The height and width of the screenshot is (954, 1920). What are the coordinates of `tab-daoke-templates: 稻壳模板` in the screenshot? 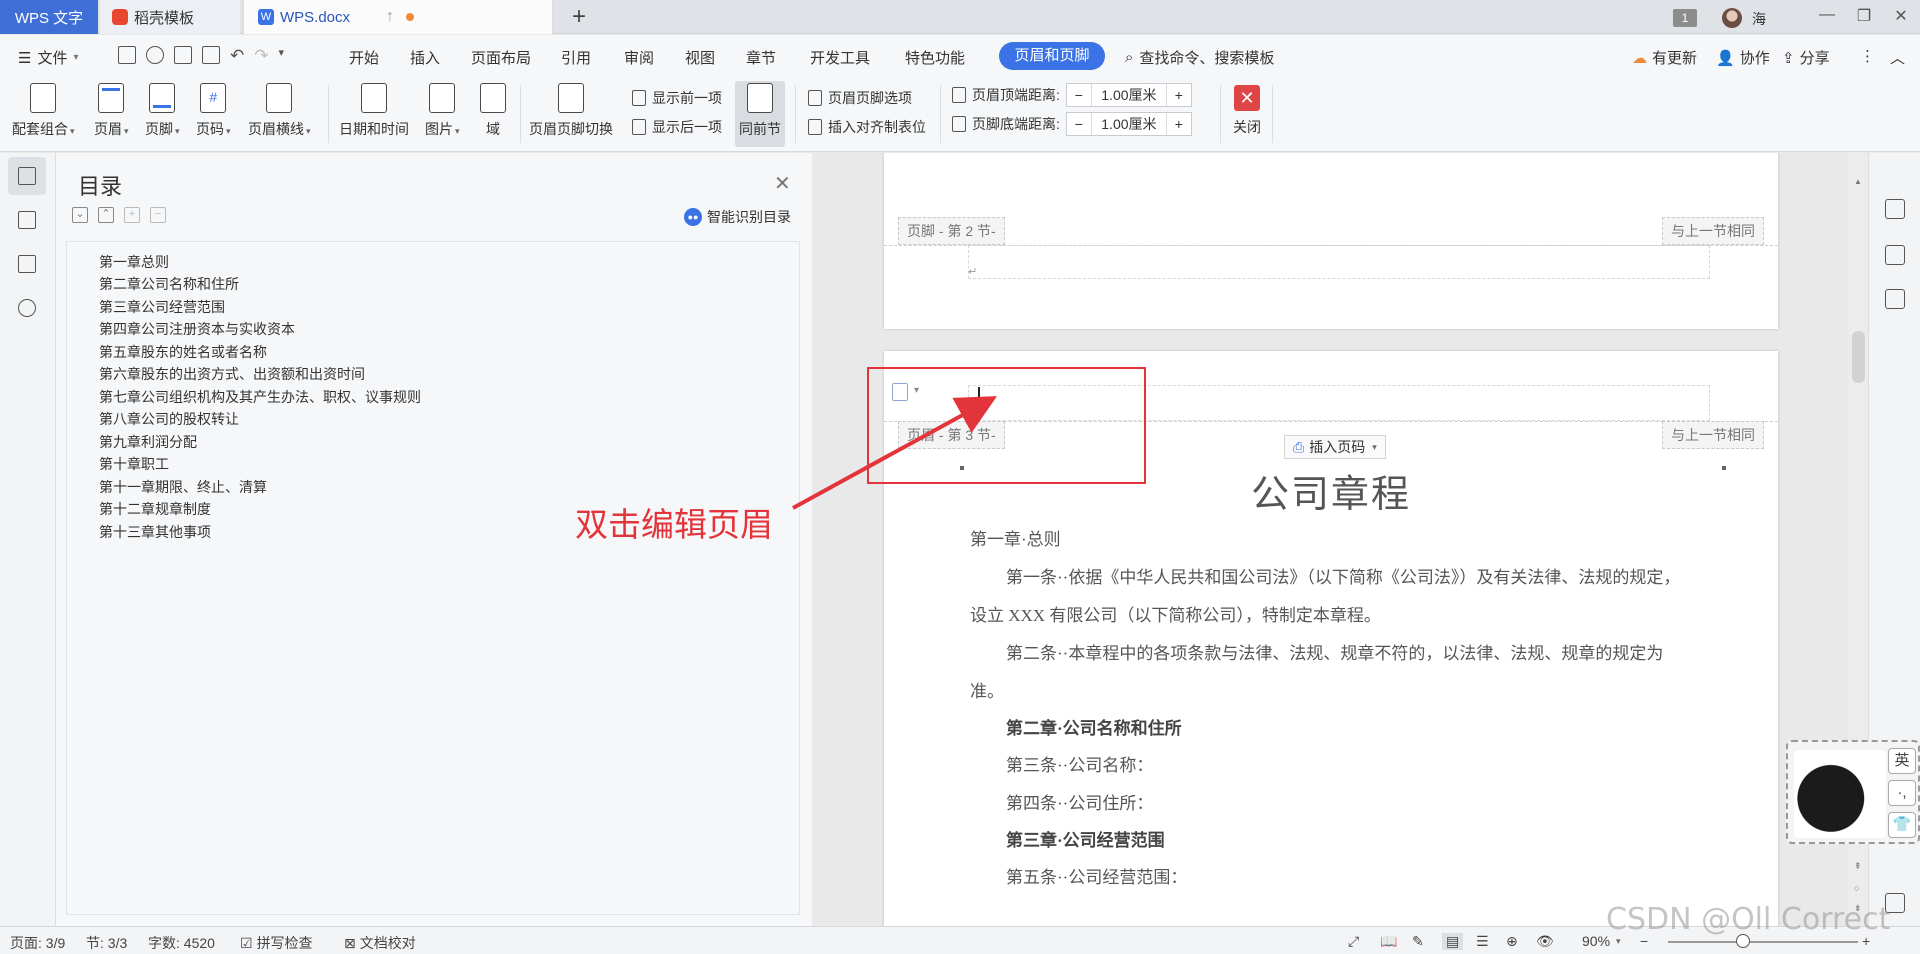 It's located at (170, 17).